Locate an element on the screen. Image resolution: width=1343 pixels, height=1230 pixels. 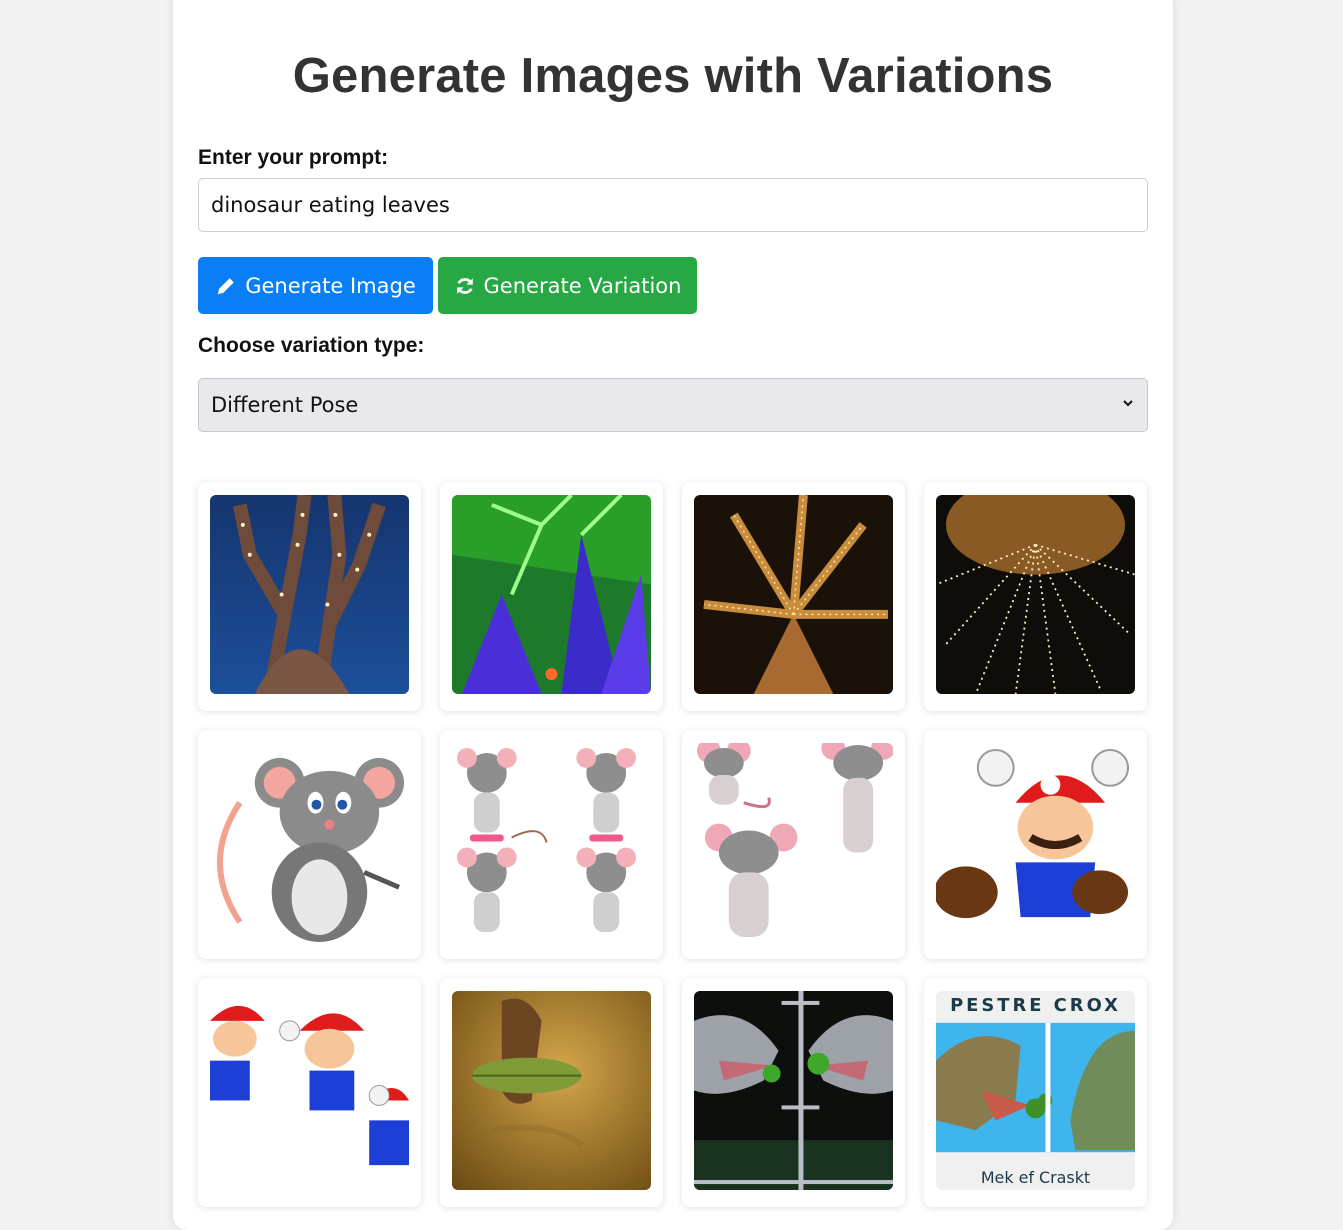
variation-select: Different Pose is located at coordinates (673, 405).